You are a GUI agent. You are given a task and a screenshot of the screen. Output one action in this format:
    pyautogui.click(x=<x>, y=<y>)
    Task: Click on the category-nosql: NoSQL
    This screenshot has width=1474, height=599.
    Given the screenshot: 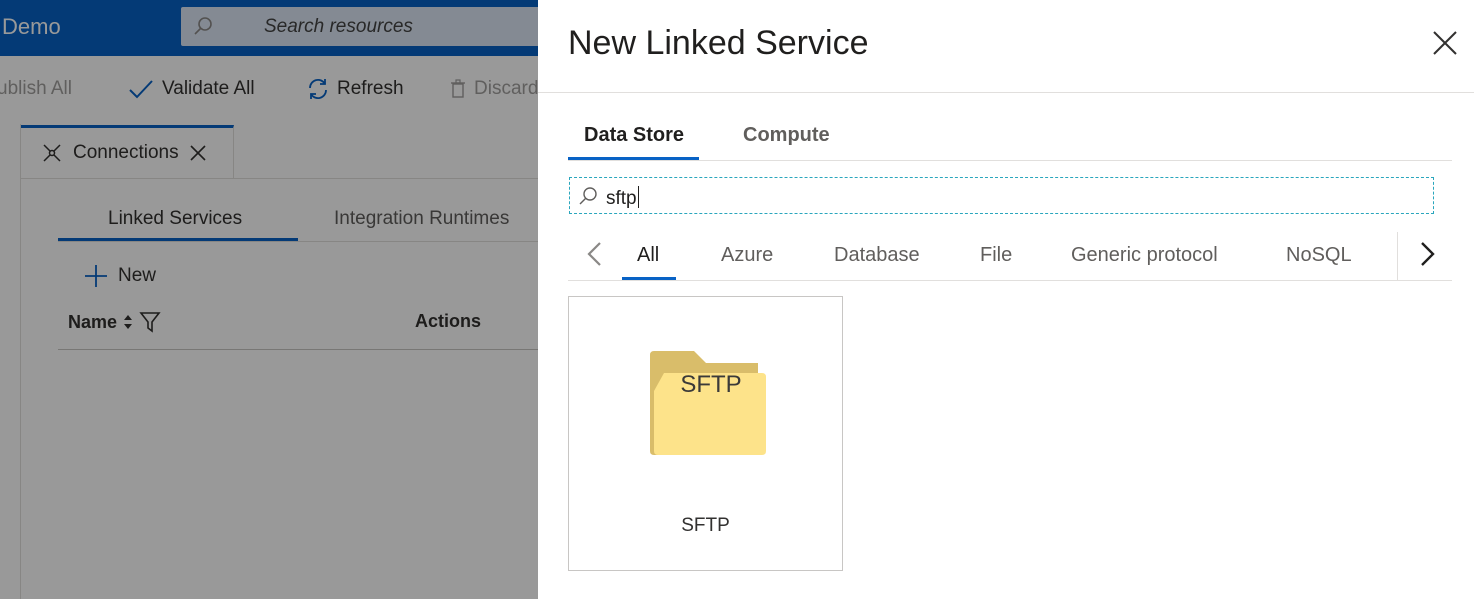 What is the action you would take?
    pyautogui.click(x=1319, y=255)
    